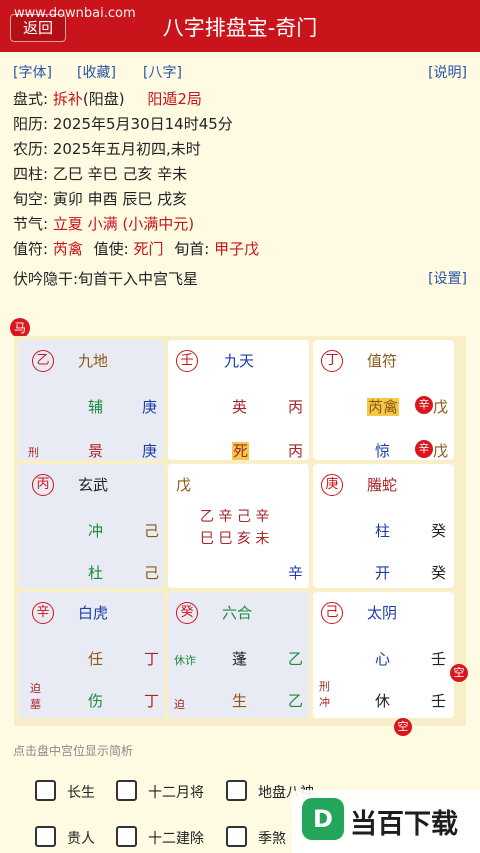  I want to click on palace-star-stem: 戊, so click(441, 407).